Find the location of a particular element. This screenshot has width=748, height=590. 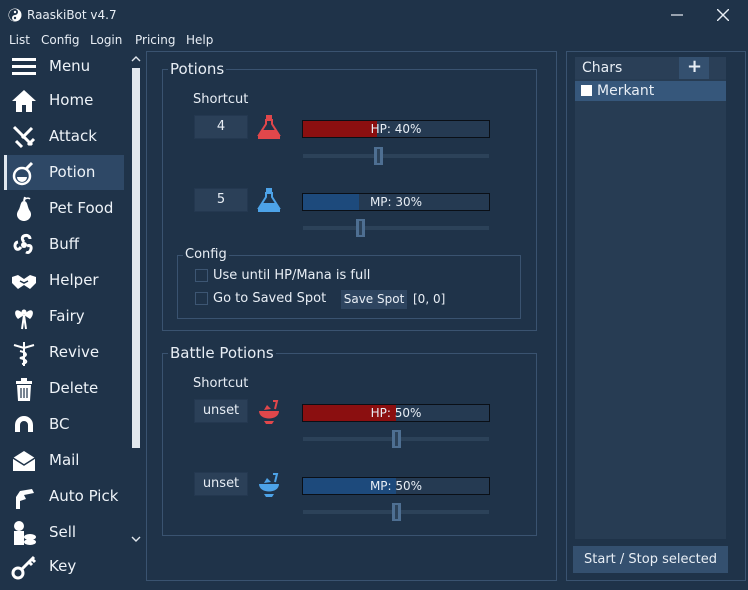

menu-config: Config is located at coordinates (60, 40).